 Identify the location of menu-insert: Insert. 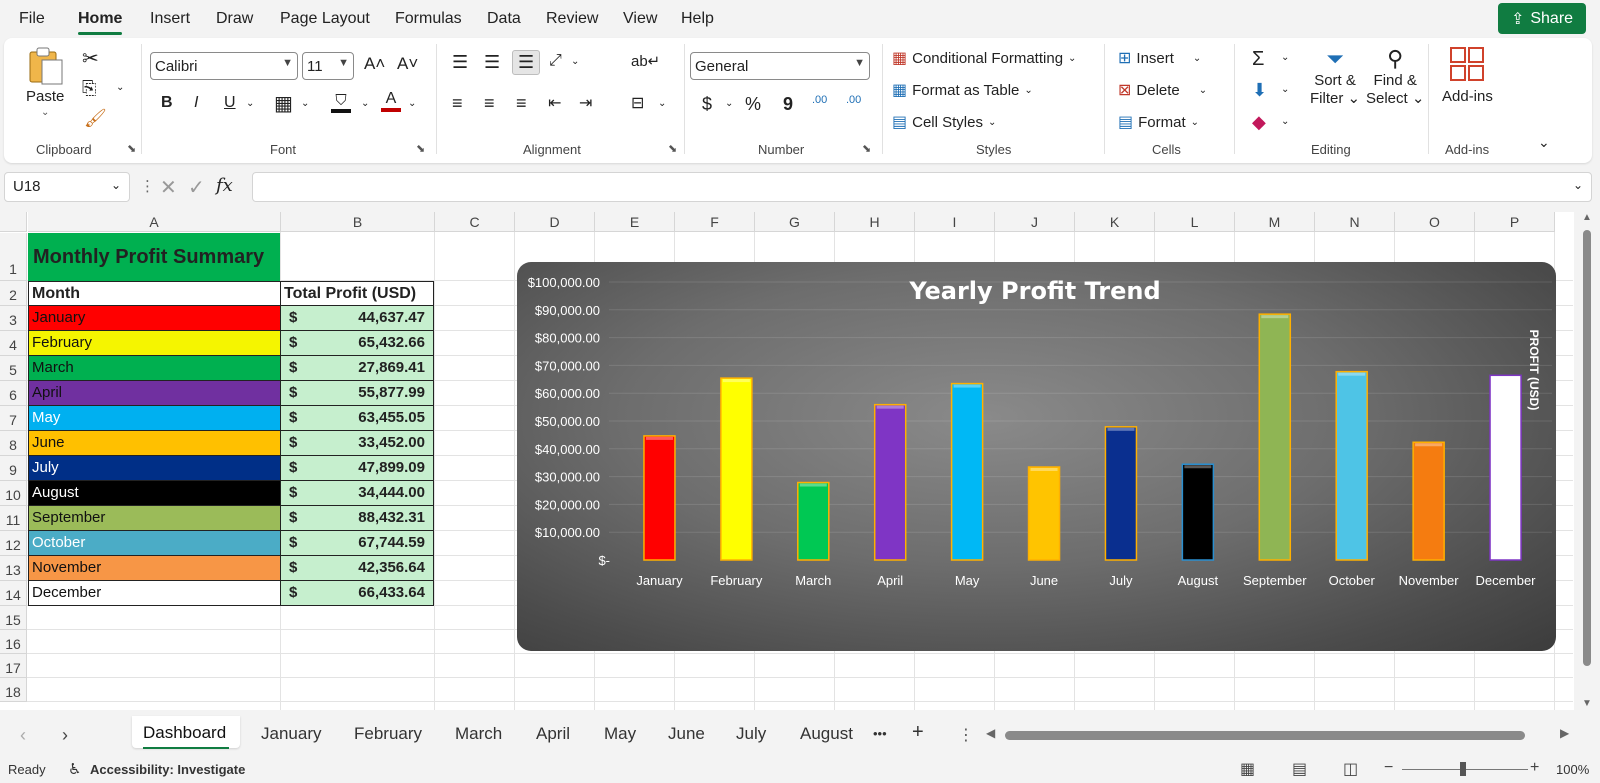
(170, 19).